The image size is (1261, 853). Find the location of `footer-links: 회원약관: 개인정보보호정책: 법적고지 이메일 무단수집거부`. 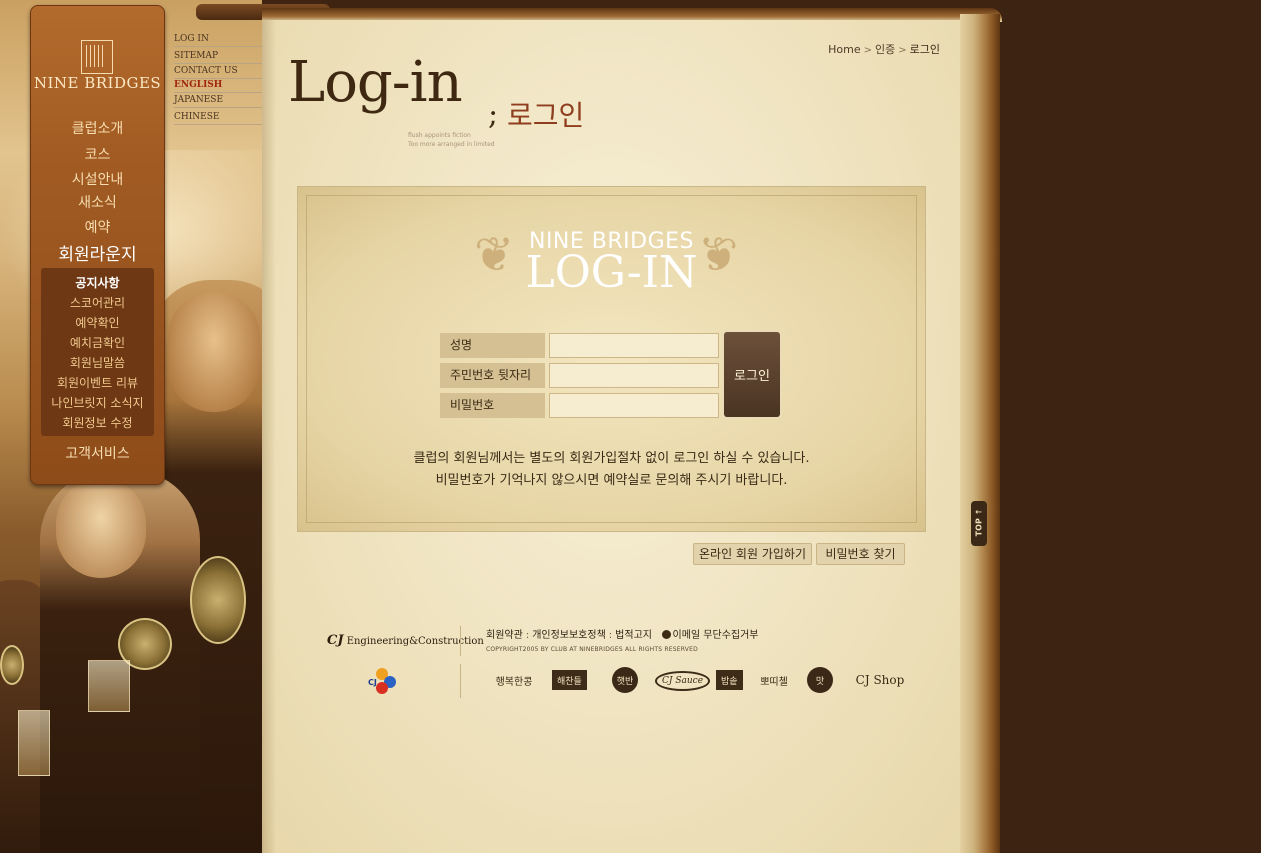

footer-links: 회원약관: 개인정보보호정책: 법적고지 이메일 무단수집거부 is located at coordinates (622, 633).